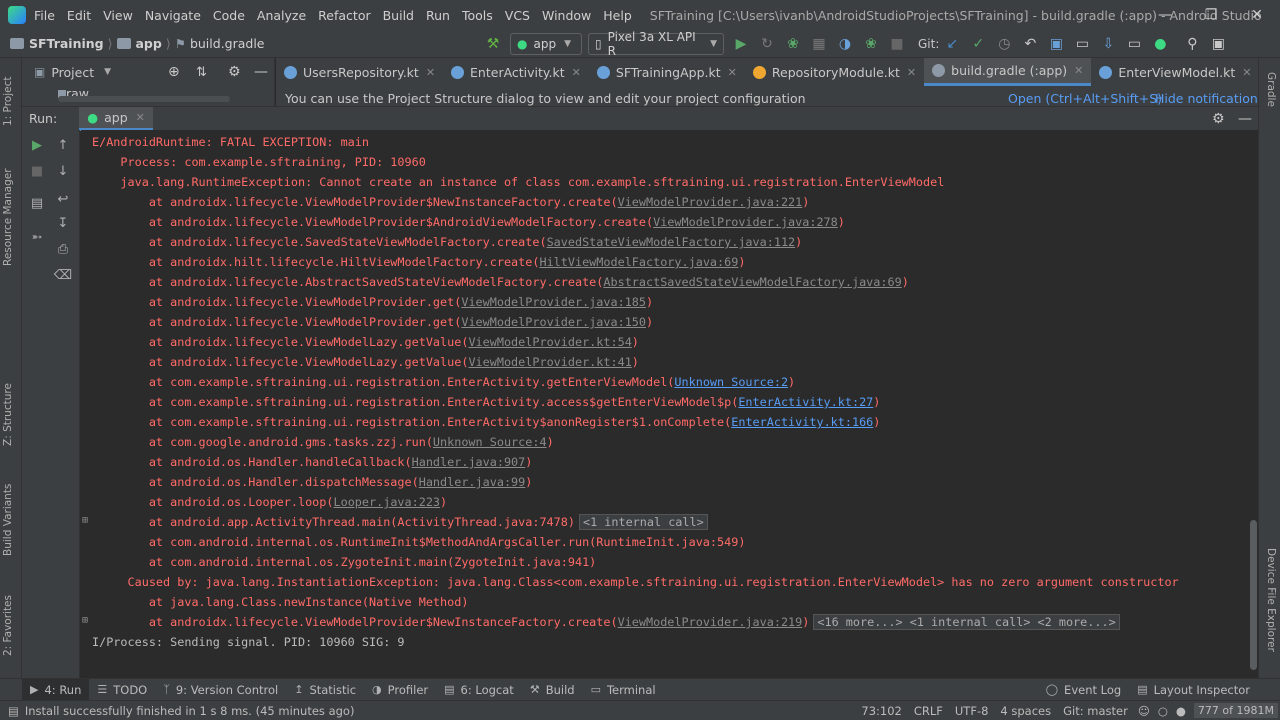 This screenshot has height=720, width=1280. Describe the element at coordinates (566, 15) in the screenshot. I see `menu-window: Window` at that location.